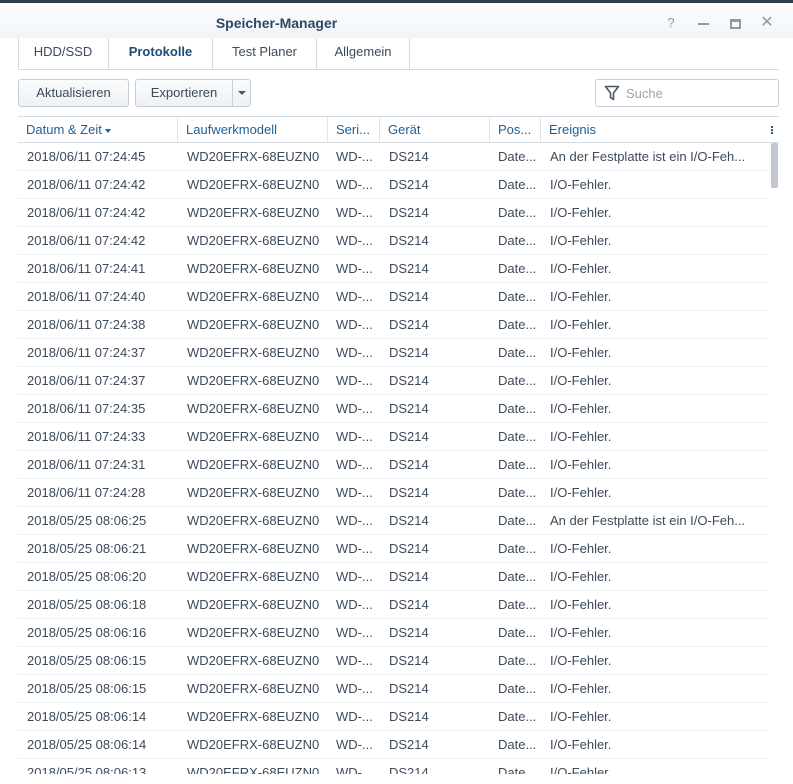  Describe the element at coordinates (86, 240) in the screenshot. I see `cell-date: 2018/06/11 07:24:42` at that location.